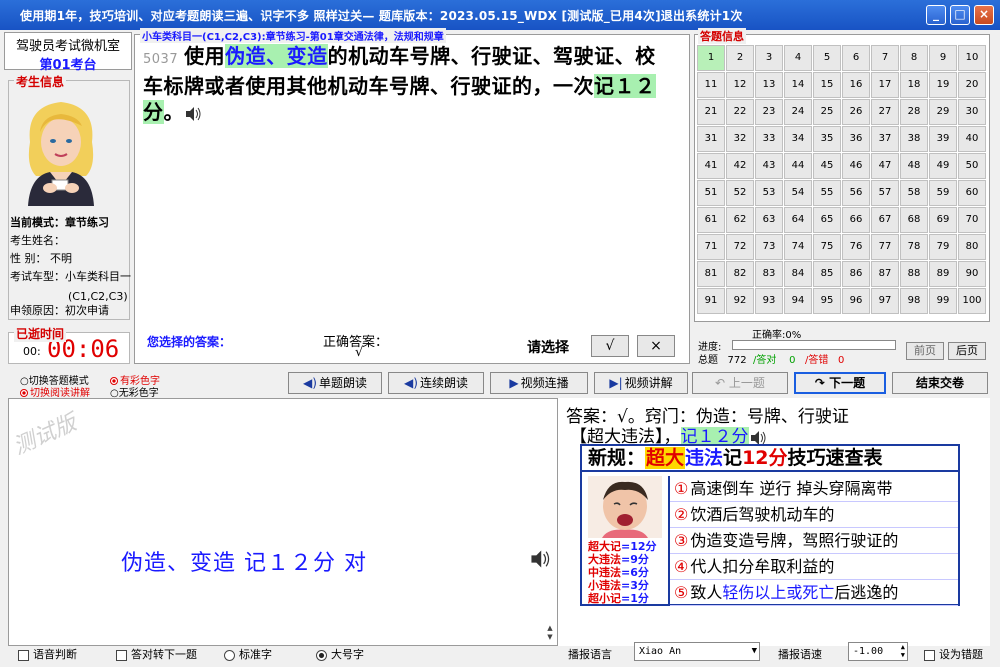 This screenshot has width=1000, height=667. Describe the element at coordinates (885, 301) in the screenshot. I see `question-cell: 97` at that location.